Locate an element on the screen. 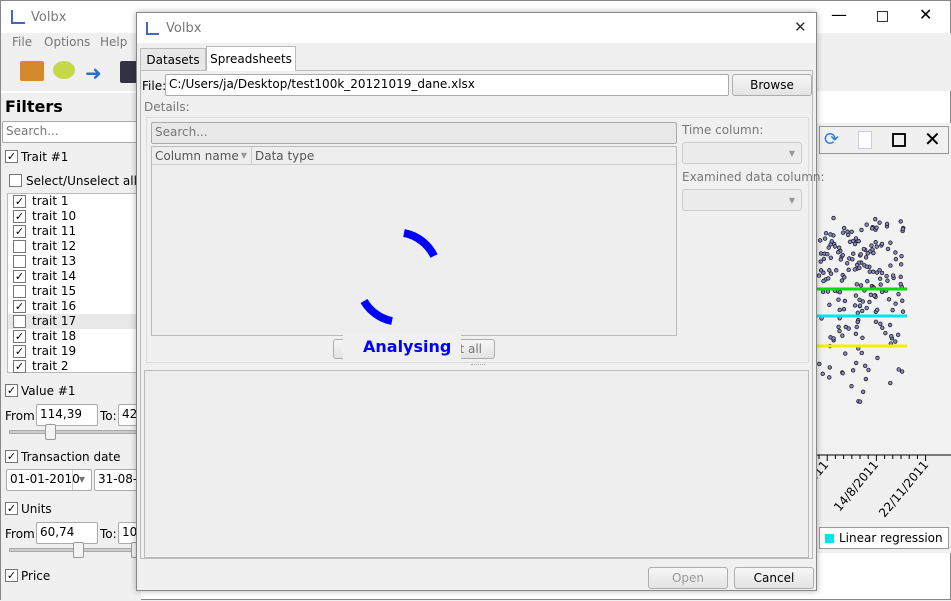  tab-spreadsheets: Spreadsheets is located at coordinates (251, 58).